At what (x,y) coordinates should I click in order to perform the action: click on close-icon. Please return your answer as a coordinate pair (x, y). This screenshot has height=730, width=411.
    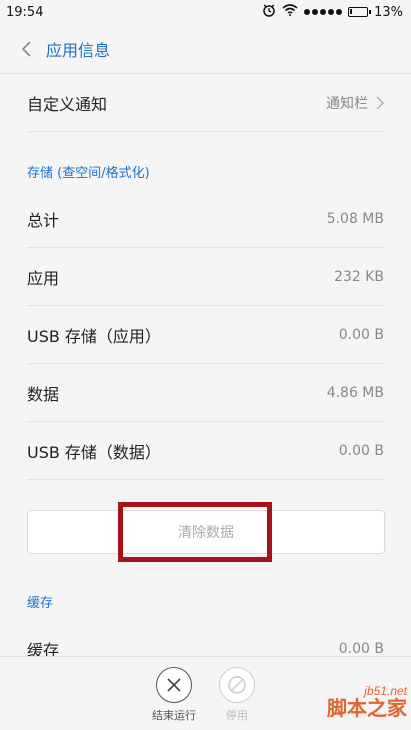
    Looking at the image, I should click on (174, 685).